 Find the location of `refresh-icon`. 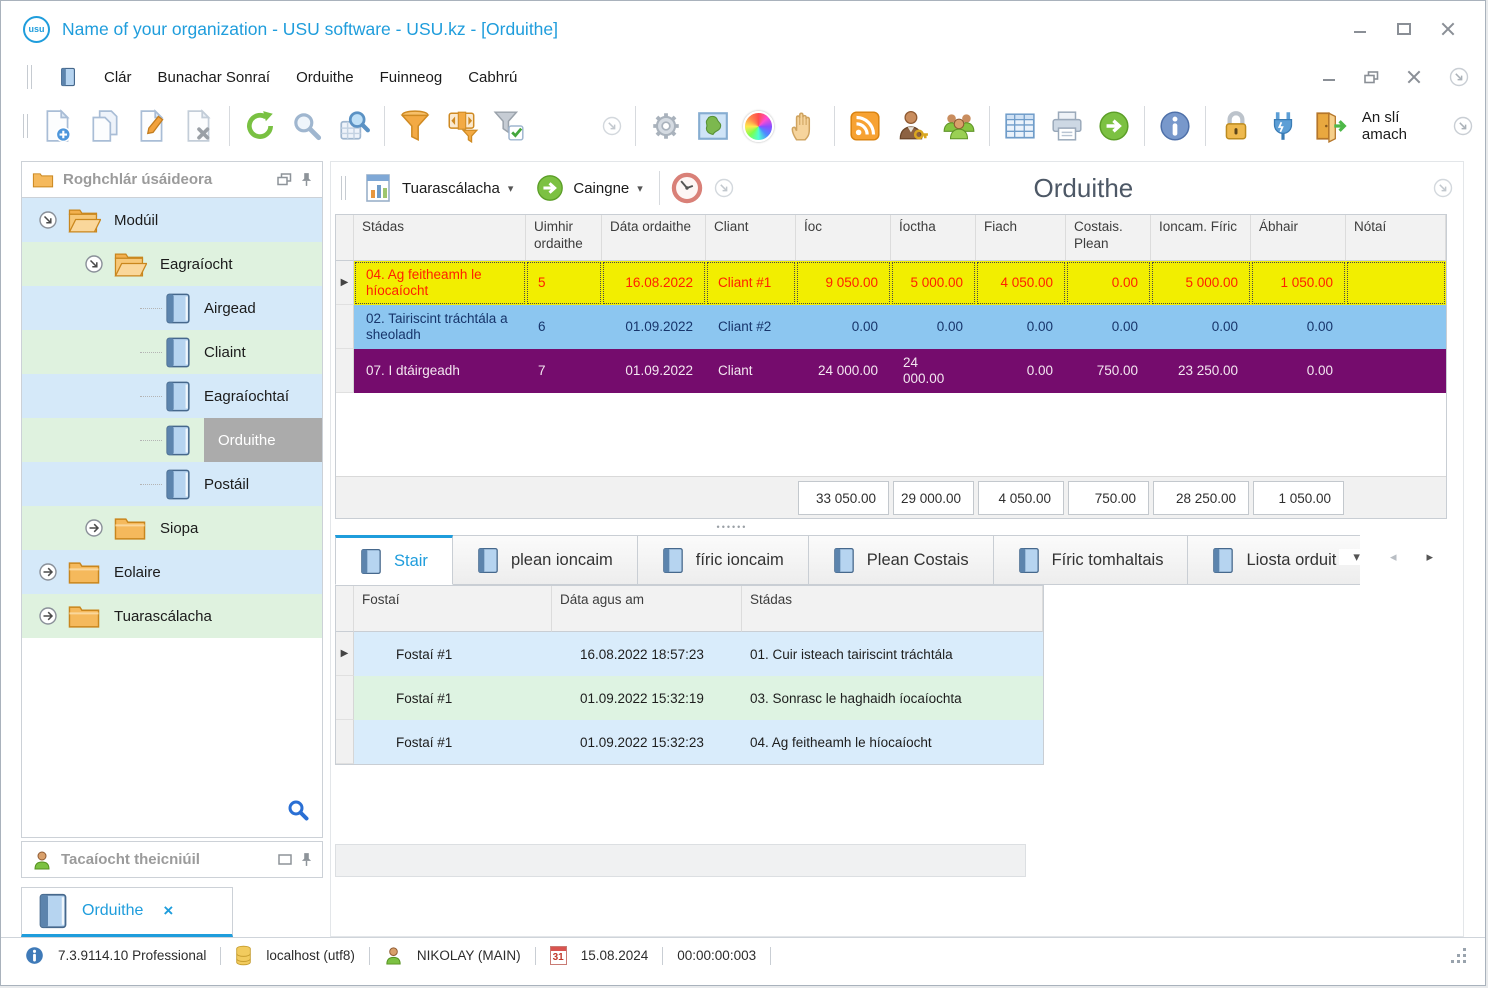

refresh-icon is located at coordinates (260, 126).